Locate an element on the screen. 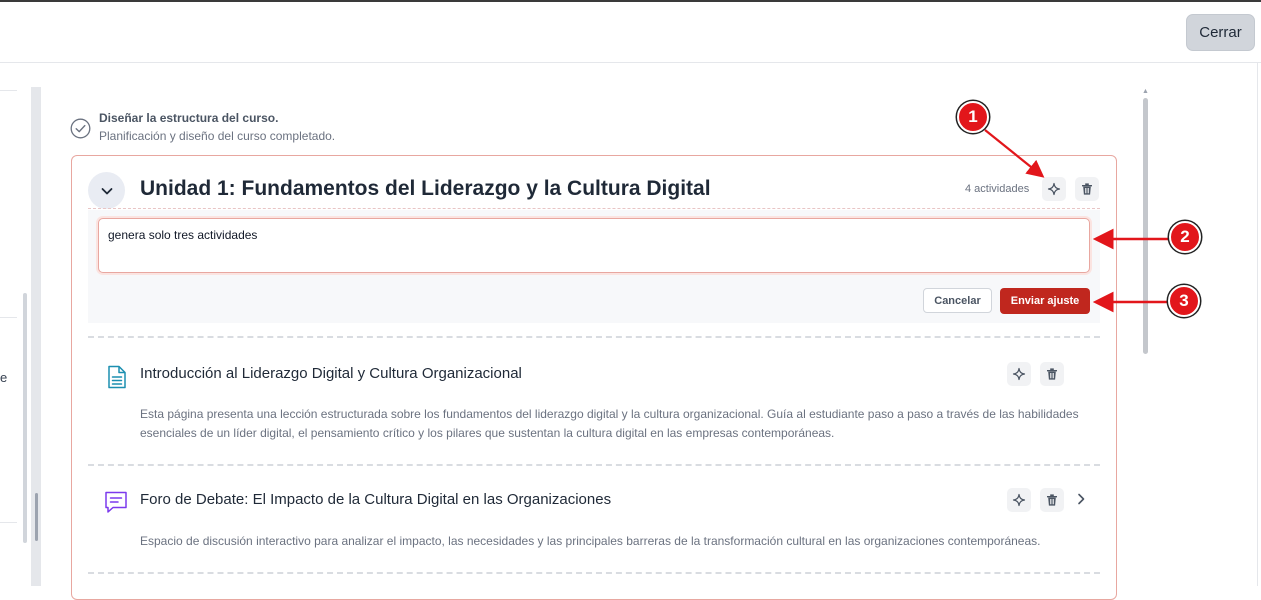 This screenshot has width=1261, height=600. forum-icon is located at coordinates (116, 502).